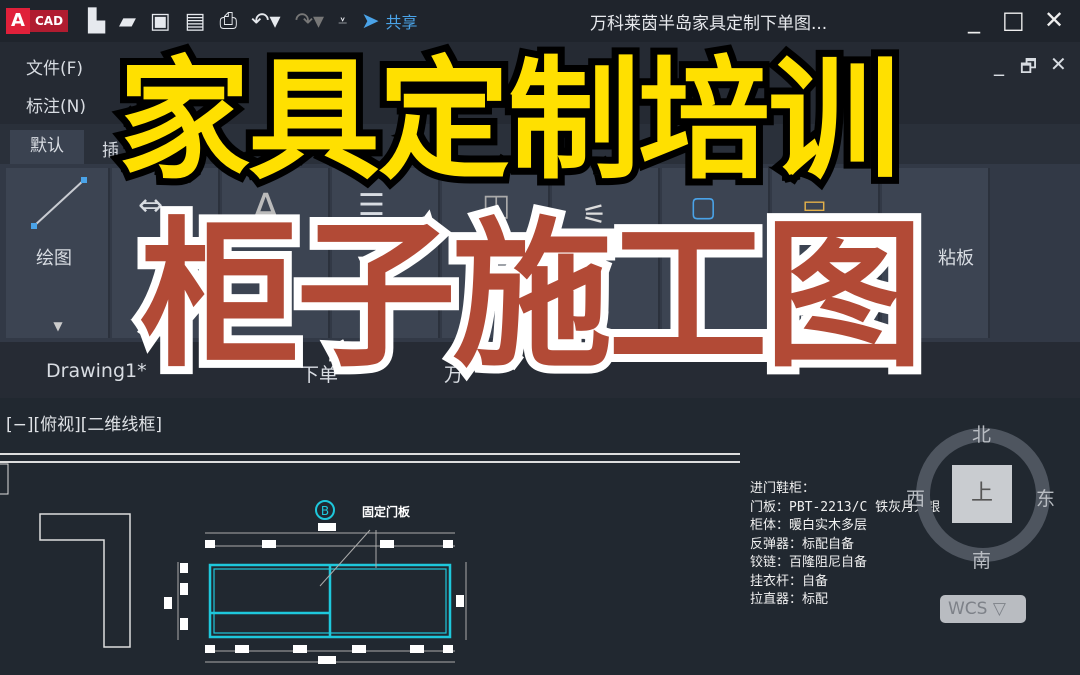 The width and height of the screenshot is (1080, 675). What do you see at coordinates (127, 21) in the screenshot?
I see `open-icon: ▰` at bounding box center [127, 21].